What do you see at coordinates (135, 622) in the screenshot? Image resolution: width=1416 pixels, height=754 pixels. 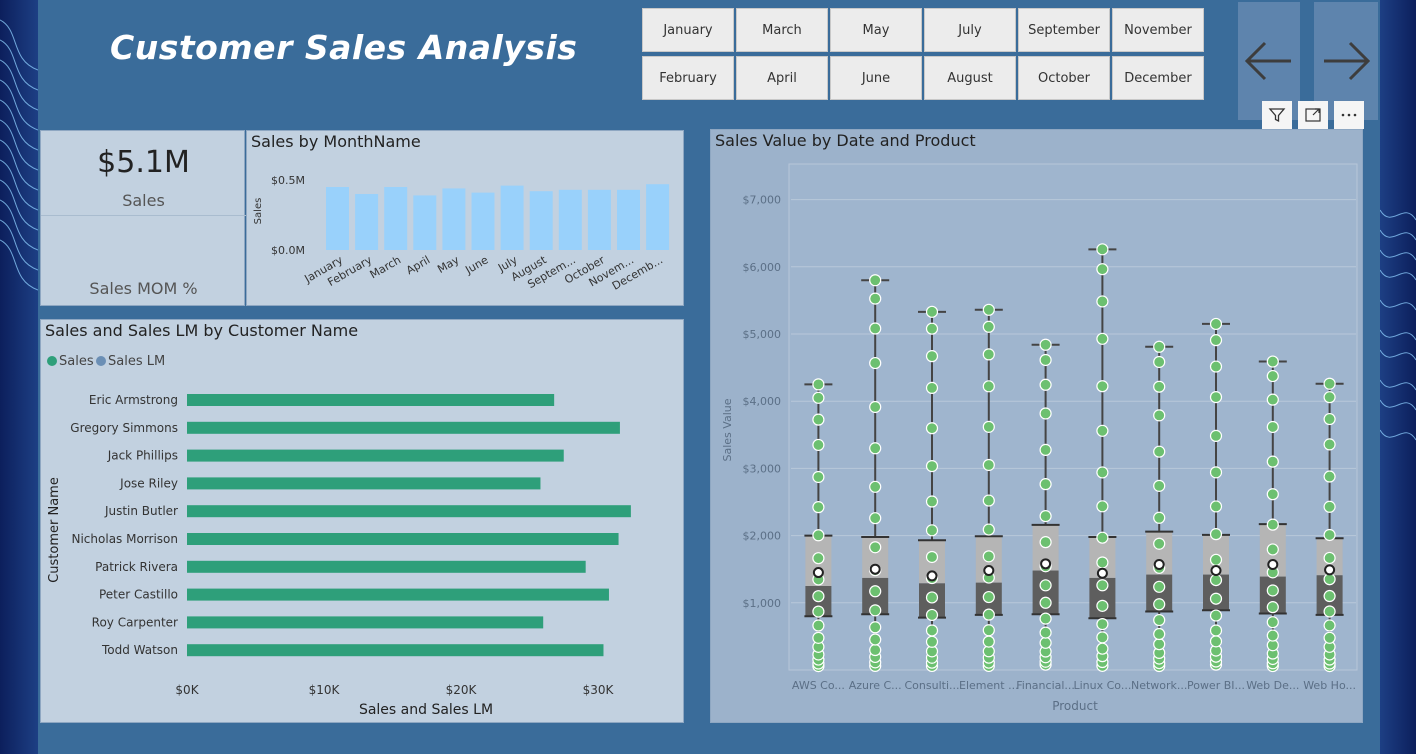 I see `customer-label: Roy Carpenter` at bounding box center [135, 622].